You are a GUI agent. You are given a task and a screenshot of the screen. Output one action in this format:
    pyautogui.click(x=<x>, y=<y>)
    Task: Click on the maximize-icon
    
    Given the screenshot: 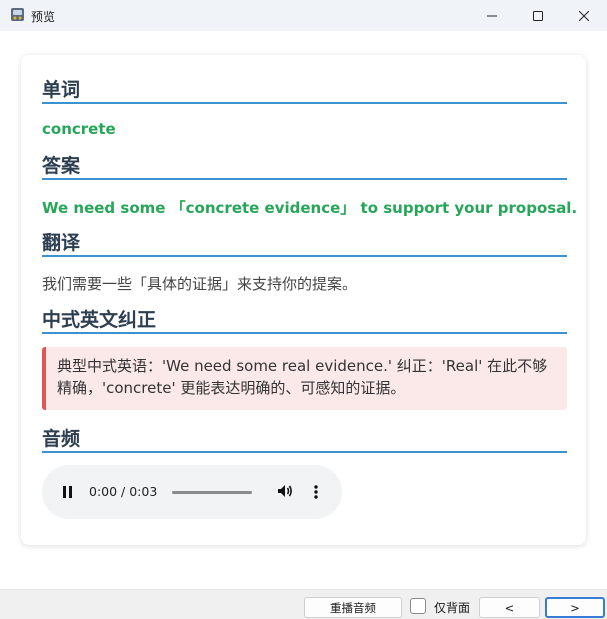 What is the action you would take?
    pyautogui.click(x=538, y=15)
    